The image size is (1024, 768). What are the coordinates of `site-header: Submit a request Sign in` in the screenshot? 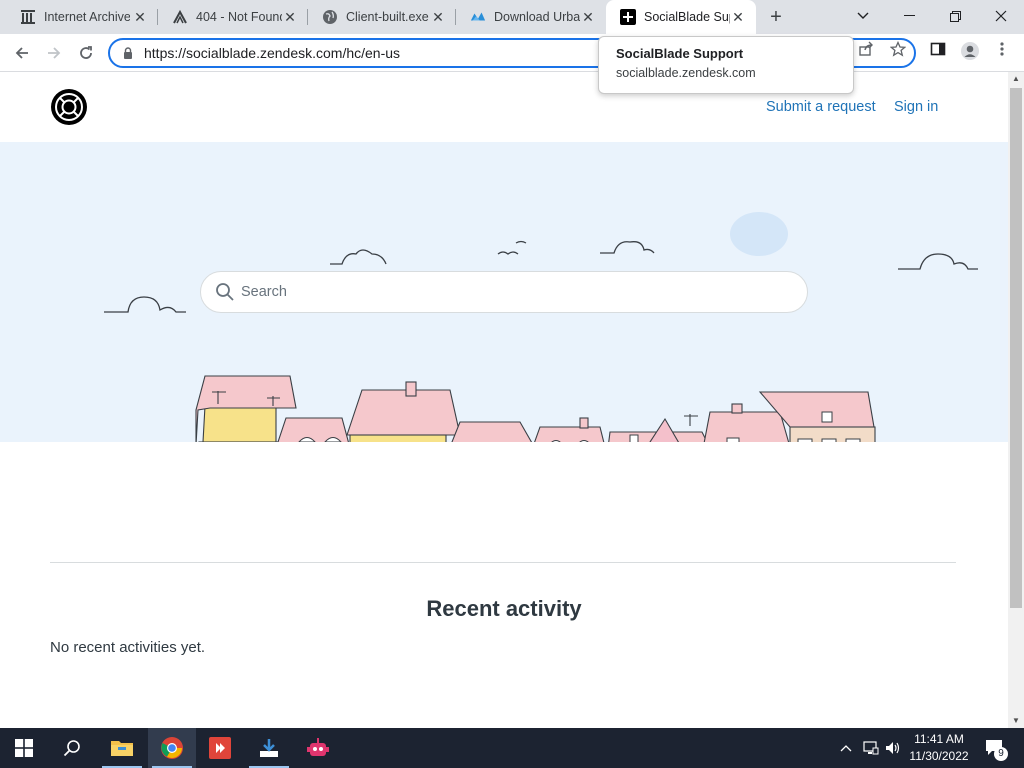 It's located at (504, 107).